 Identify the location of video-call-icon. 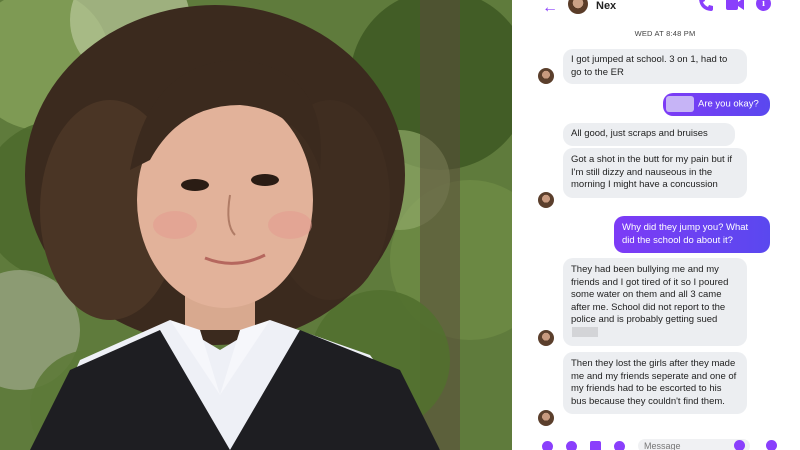
(735, 5).